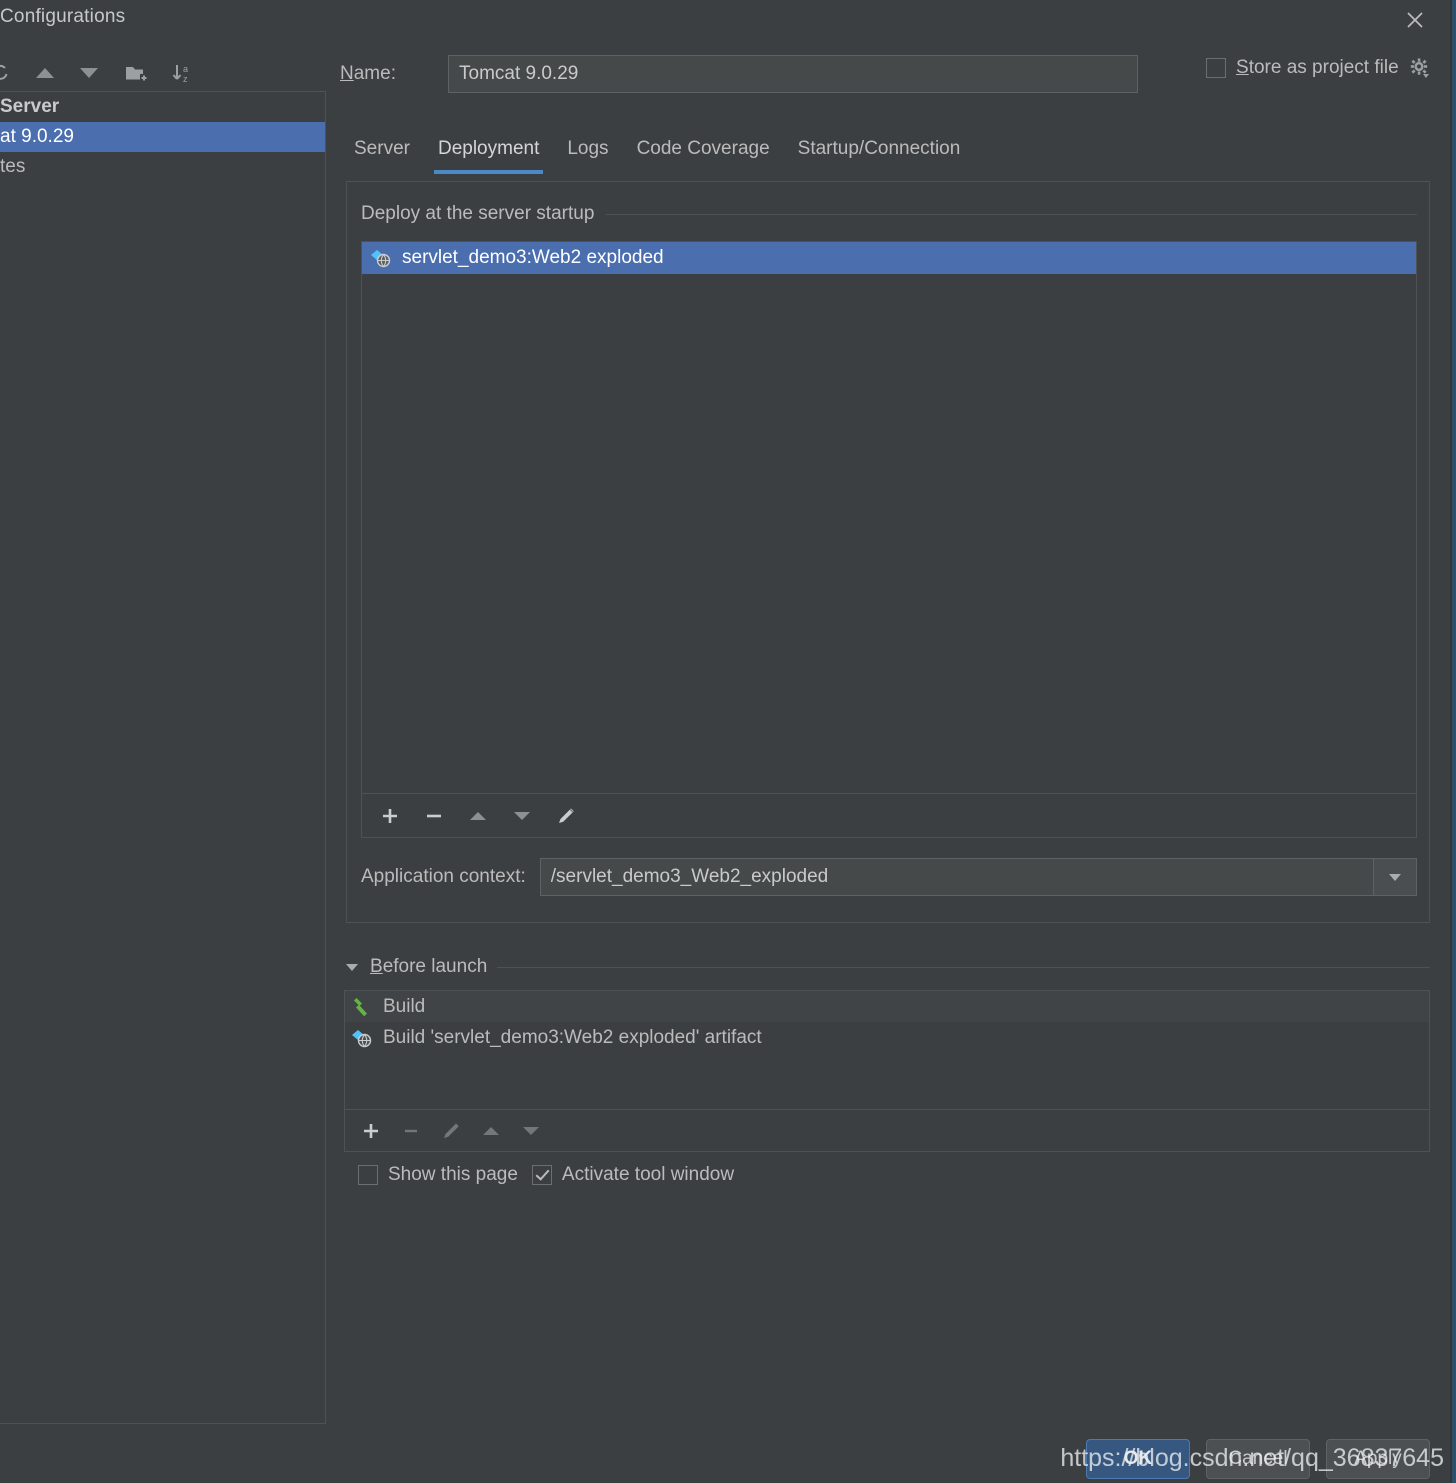 Image resolution: width=1456 pixels, height=1483 pixels. Describe the element at coordinates (443, 876) in the screenshot. I see `application-context-label: Application context:` at that location.